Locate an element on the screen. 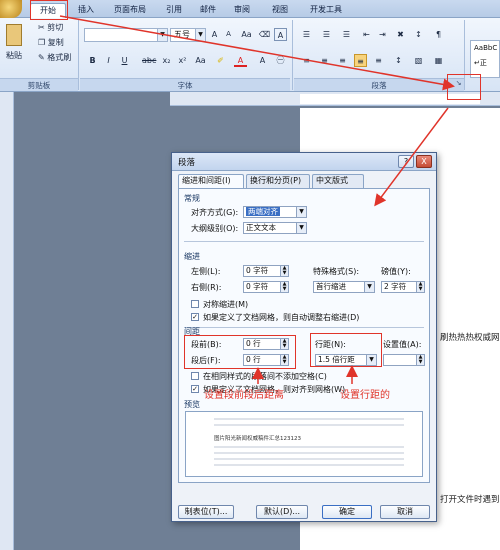 The height and width of the screenshot is (550, 500). tab-page-layout: 页面布局 is located at coordinates (130, 10).